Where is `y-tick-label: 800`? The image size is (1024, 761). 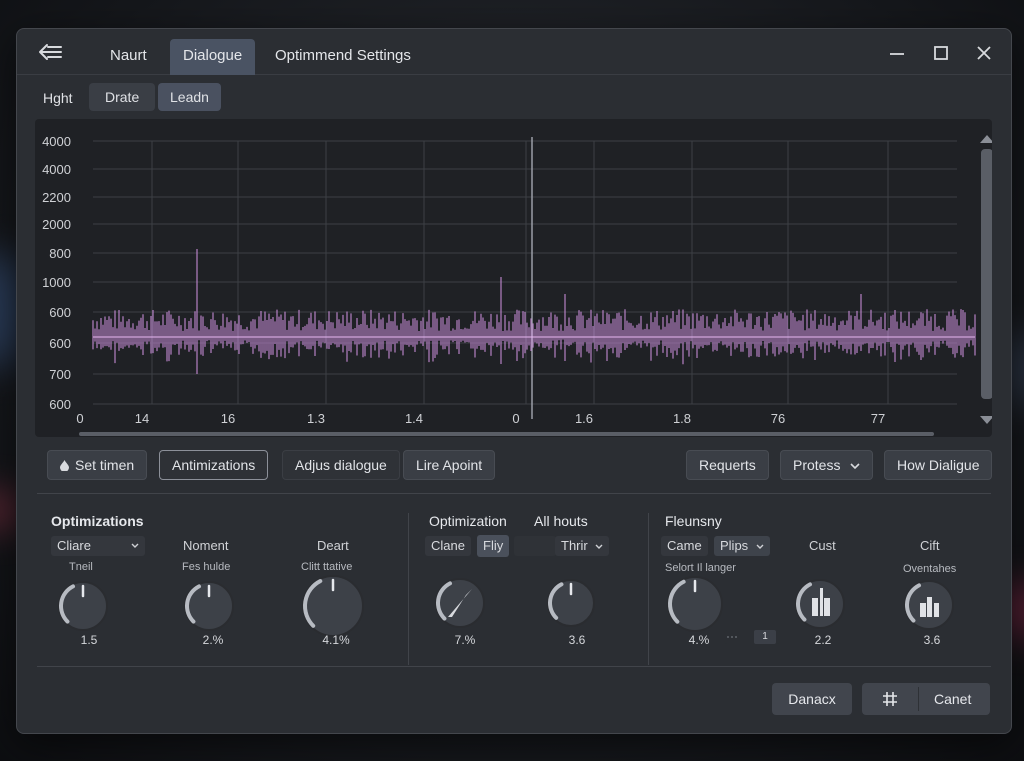 y-tick-label: 800 is located at coordinates (60, 253).